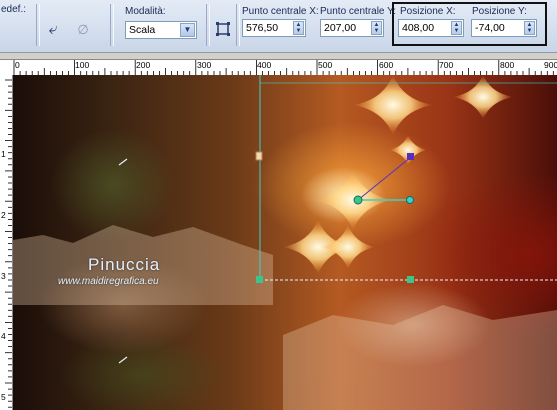  Describe the element at coordinates (3, 336) in the screenshot. I see `ruler-label: 4` at that location.